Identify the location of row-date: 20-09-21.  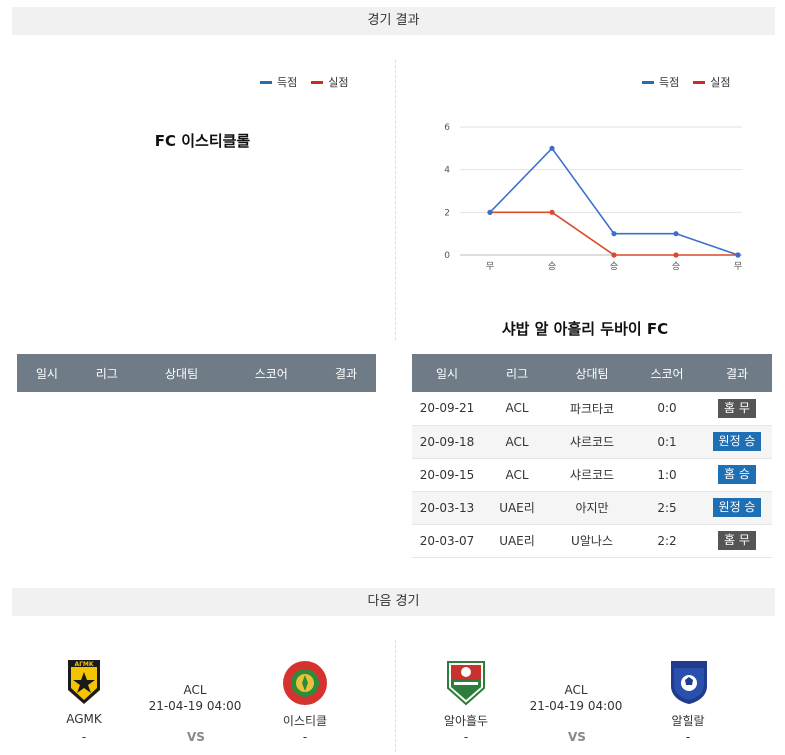
(447, 409).